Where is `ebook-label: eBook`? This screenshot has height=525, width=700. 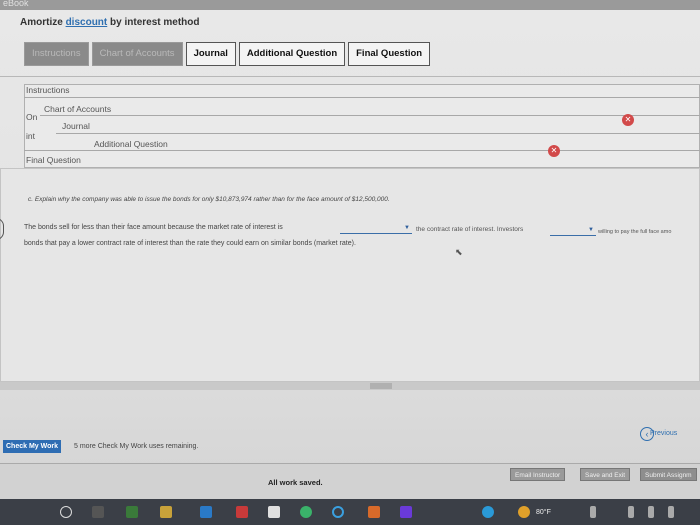 ebook-label: eBook is located at coordinates (16, 4).